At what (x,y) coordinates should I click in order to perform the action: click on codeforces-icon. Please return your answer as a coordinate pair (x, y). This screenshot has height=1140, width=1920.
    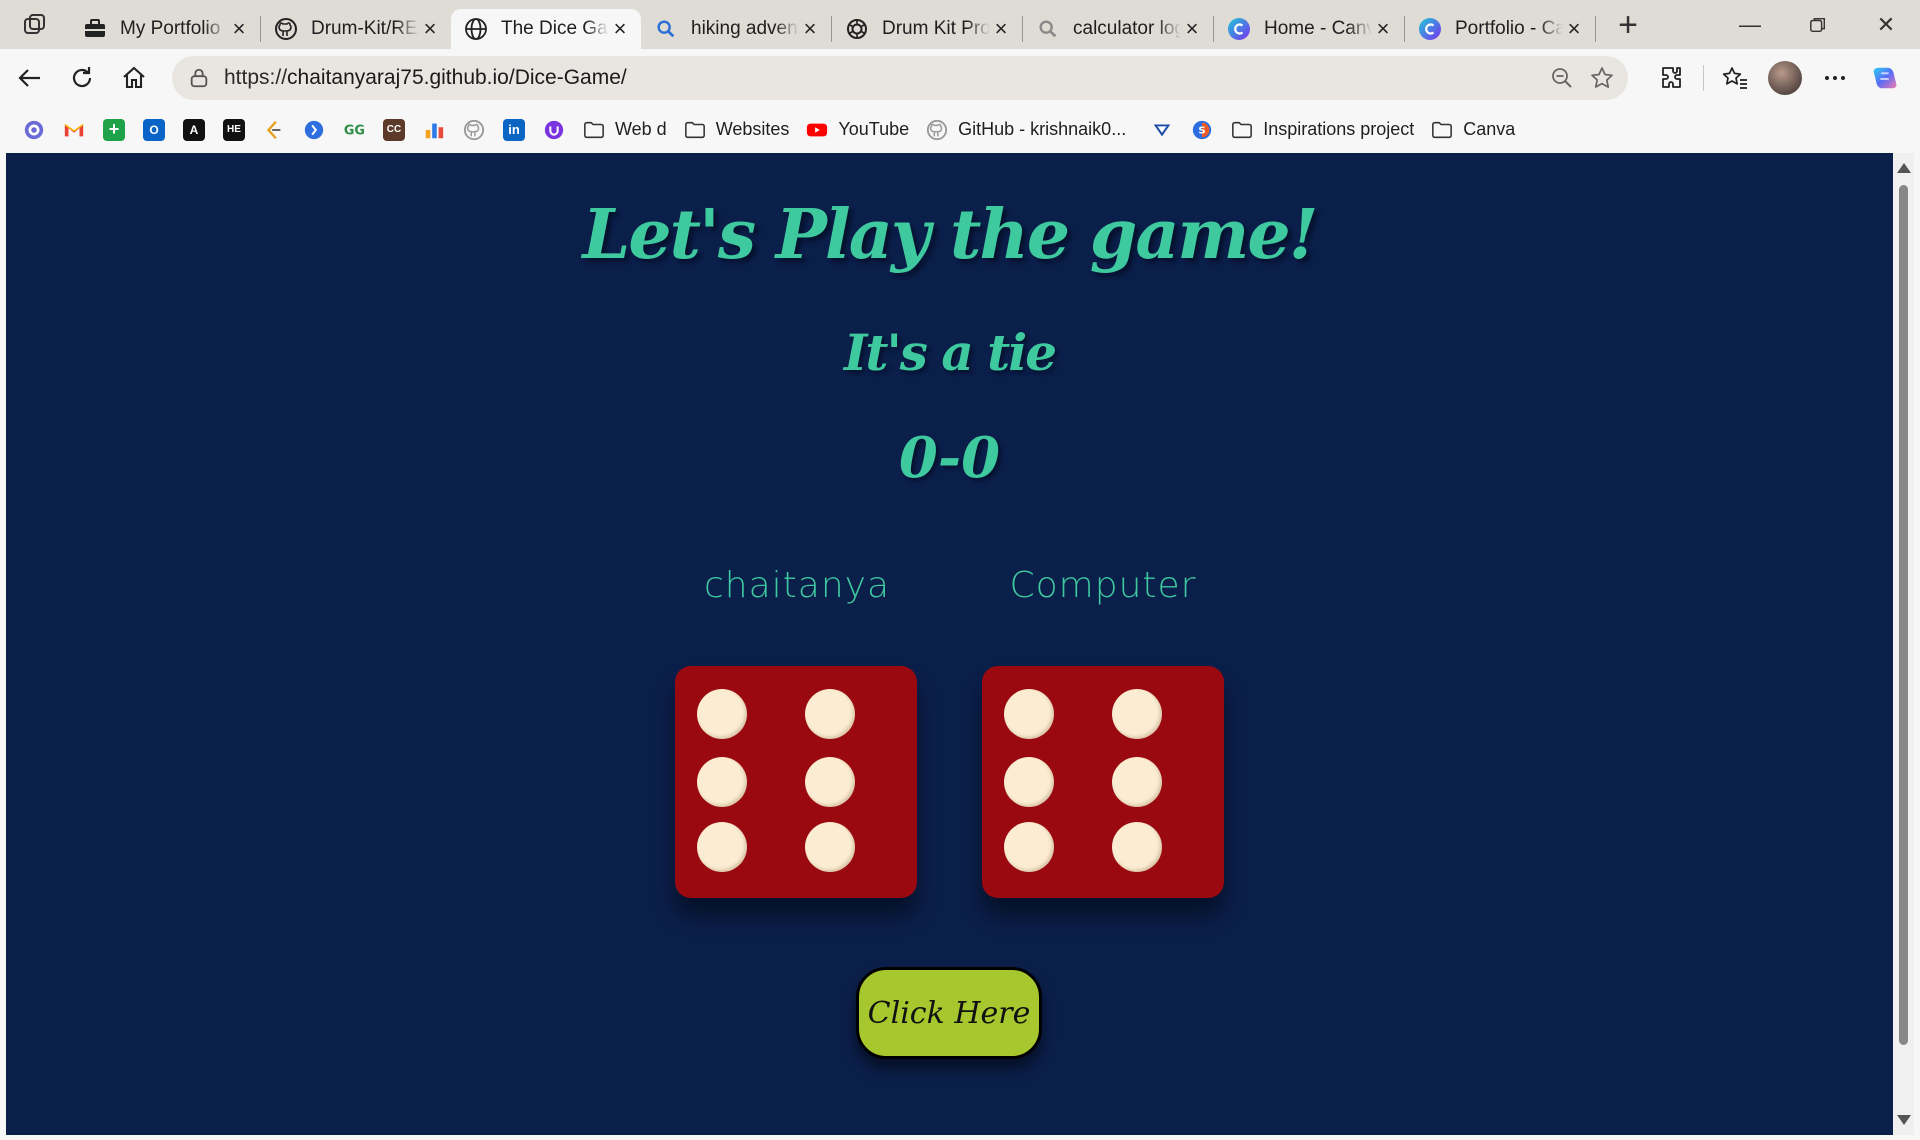
    Looking at the image, I should click on (314, 130).